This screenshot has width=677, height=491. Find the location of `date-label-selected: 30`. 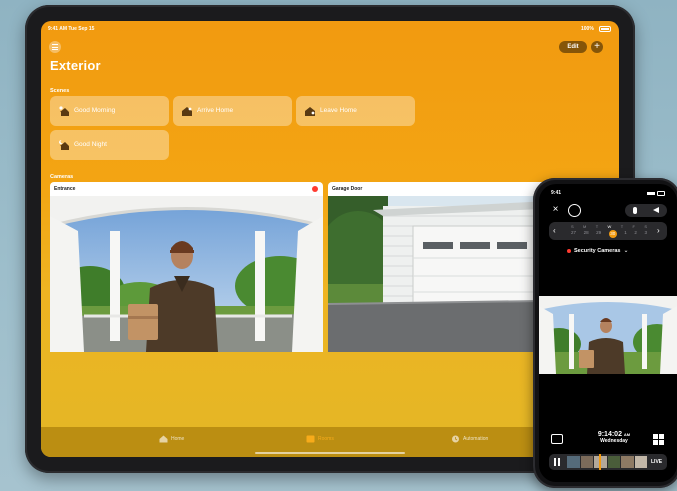

date-label-selected: 30 is located at coordinates (612, 234).